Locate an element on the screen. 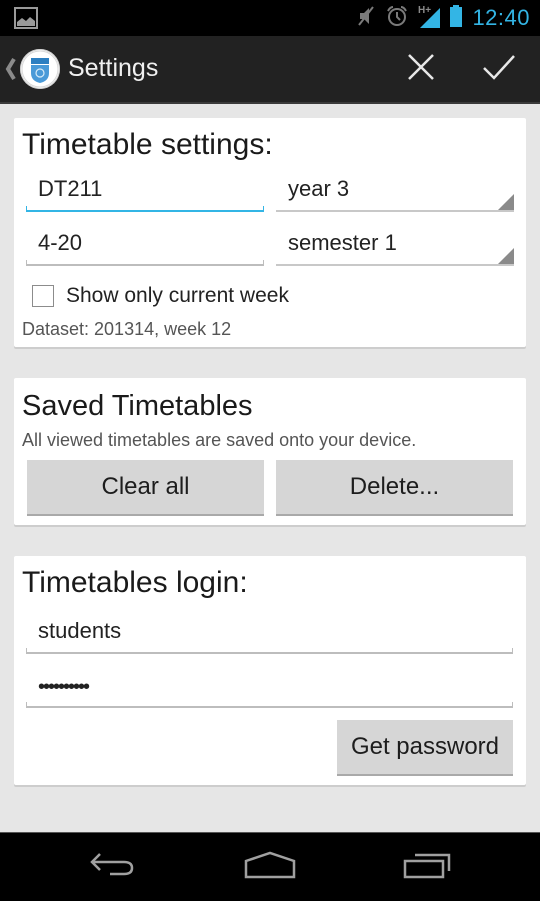 This screenshot has width=540, height=901. get-password-button: Get password is located at coordinates (425, 748).